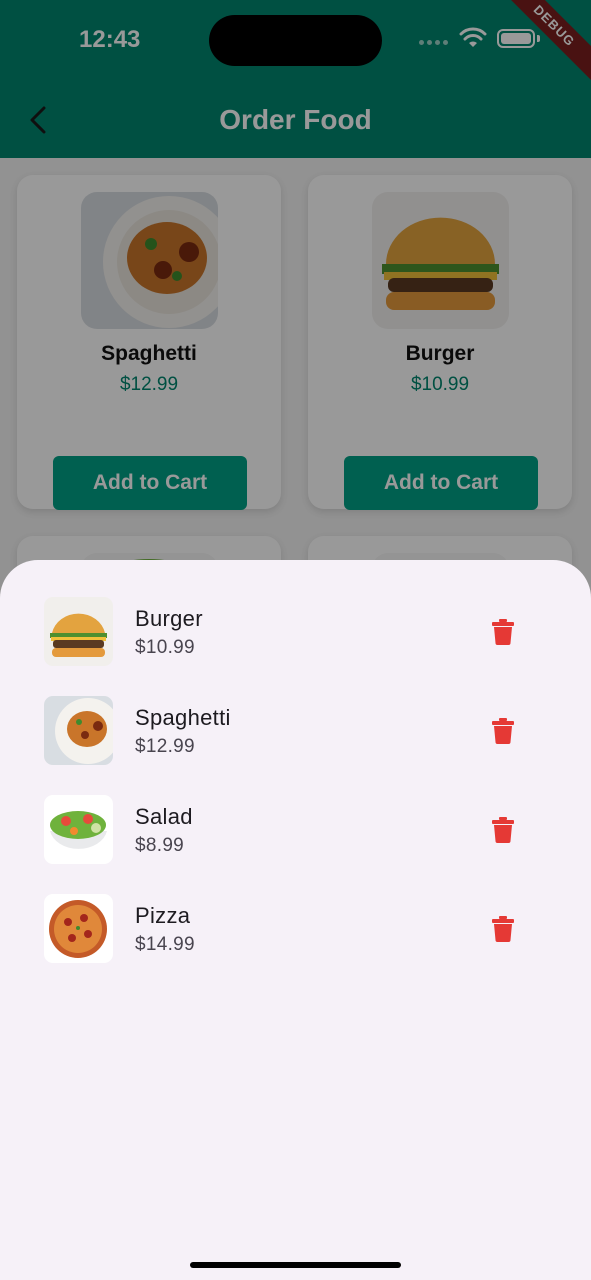 The height and width of the screenshot is (1280, 591). I want to click on cart-item-name: Spaghetti, so click(183, 717).